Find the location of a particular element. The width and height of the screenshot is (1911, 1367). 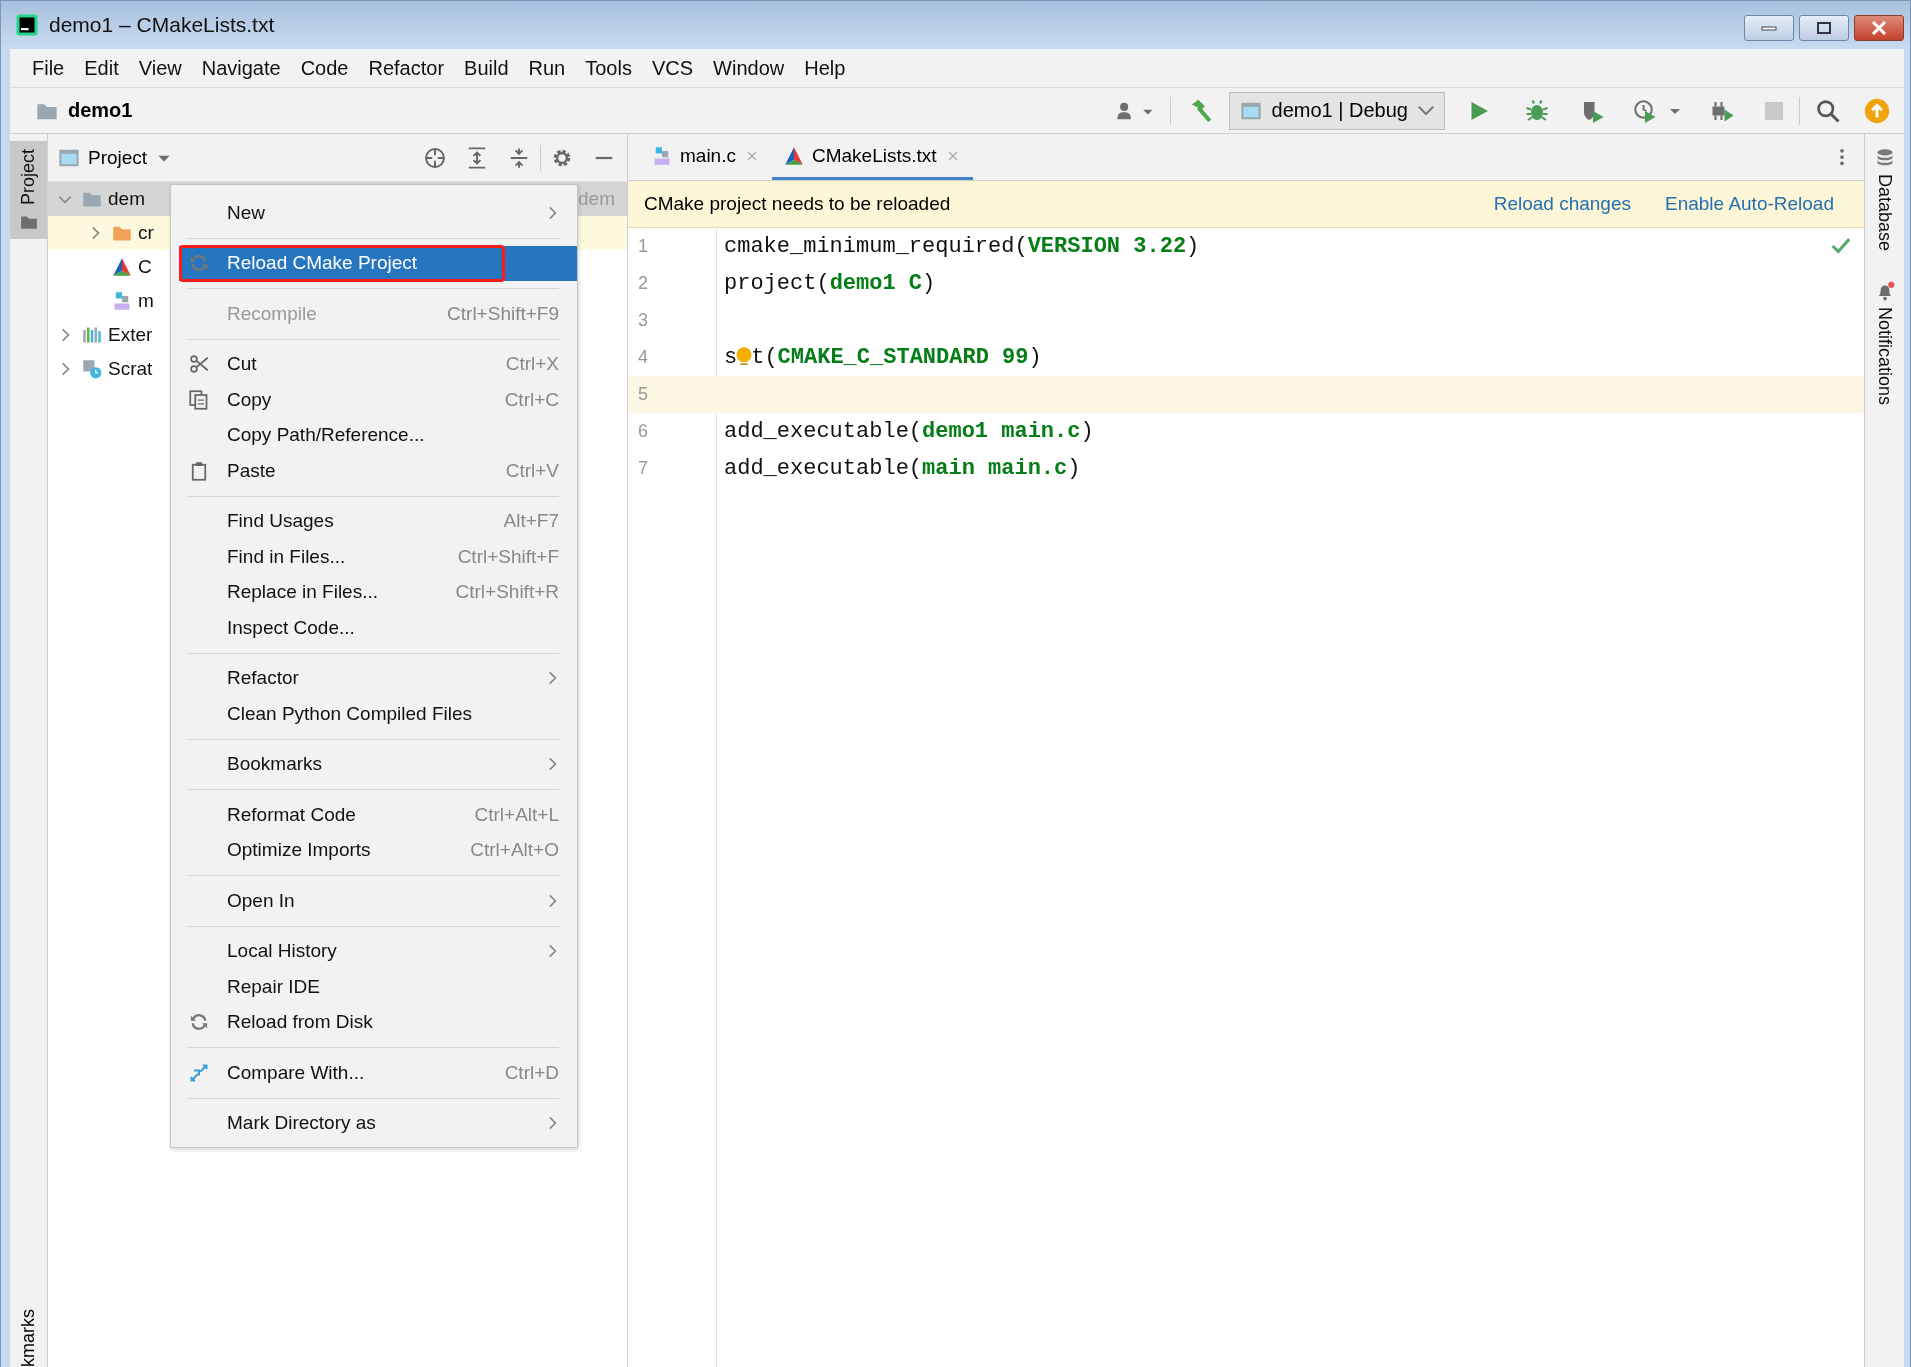

line-number: 2 is located at coordinates (643, 283).